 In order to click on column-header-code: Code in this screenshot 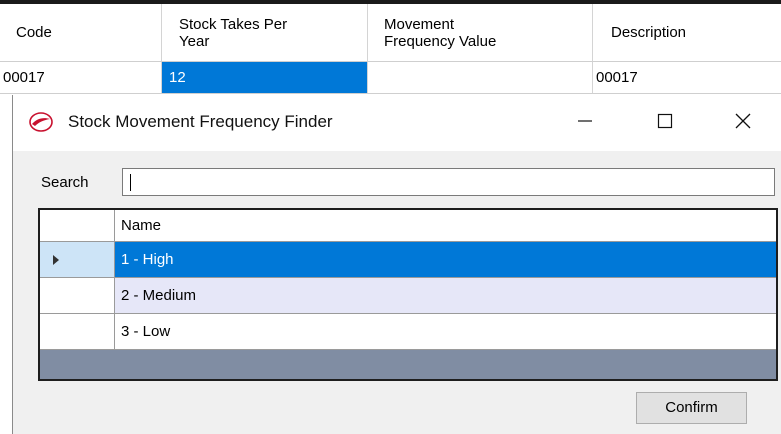, I will do `click(81, 33)`.